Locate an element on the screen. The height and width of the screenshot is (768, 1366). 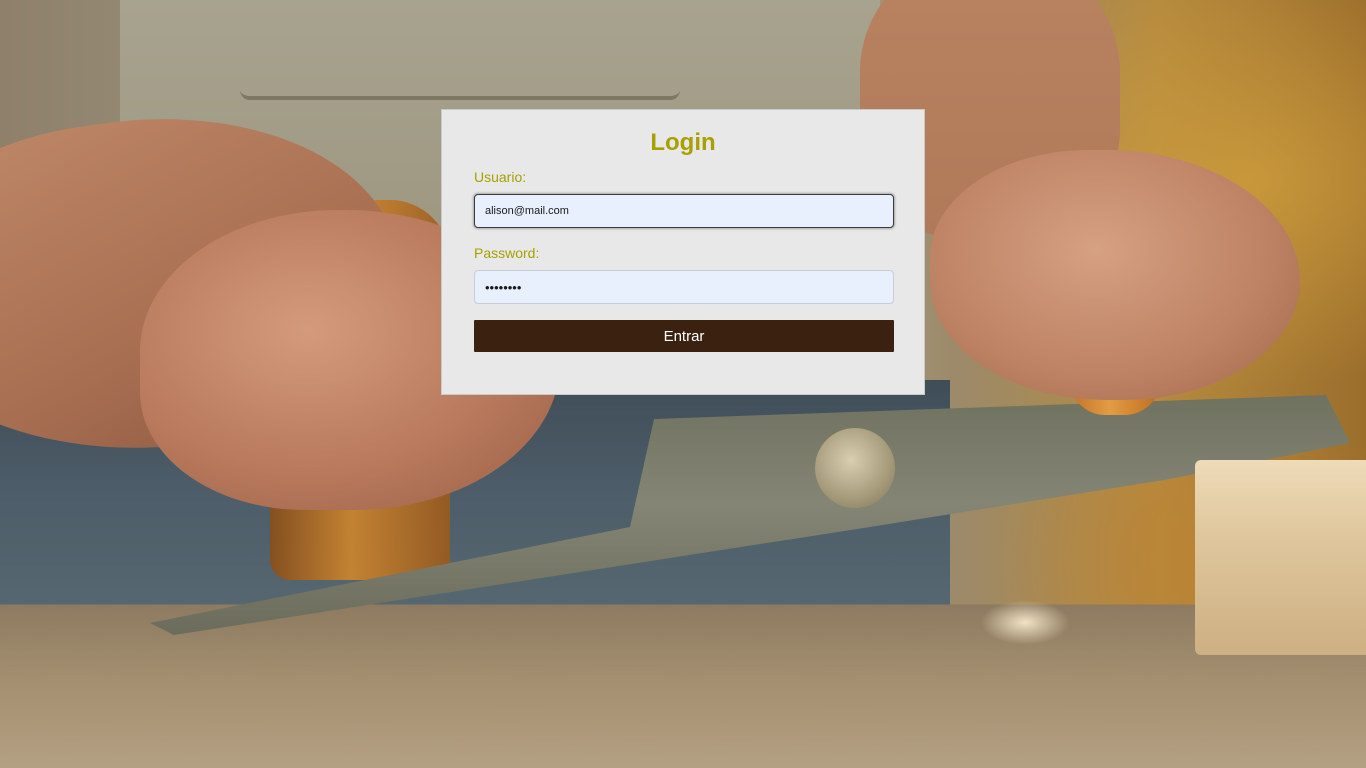
password-label: Password: is located at coordinates (507, 253).